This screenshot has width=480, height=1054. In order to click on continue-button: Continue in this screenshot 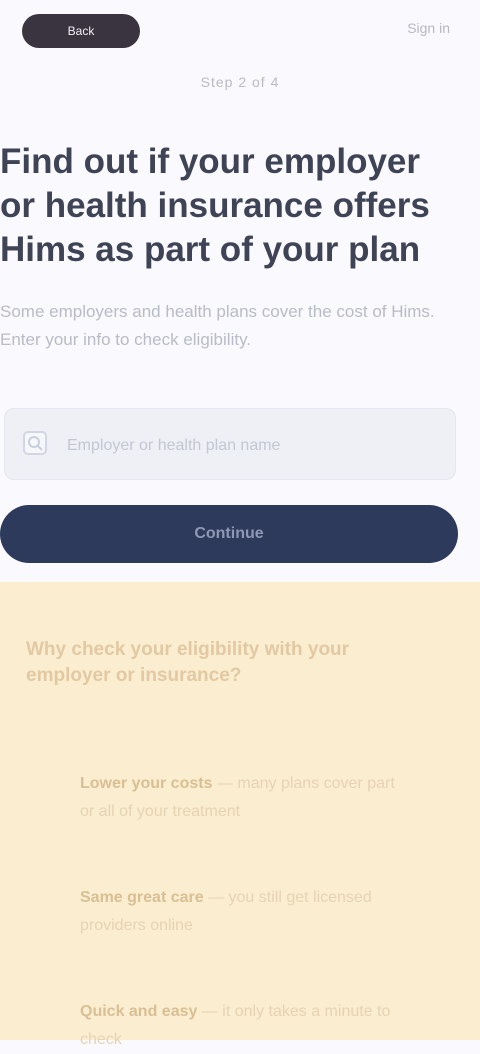, I will do `click(229, 534)`.